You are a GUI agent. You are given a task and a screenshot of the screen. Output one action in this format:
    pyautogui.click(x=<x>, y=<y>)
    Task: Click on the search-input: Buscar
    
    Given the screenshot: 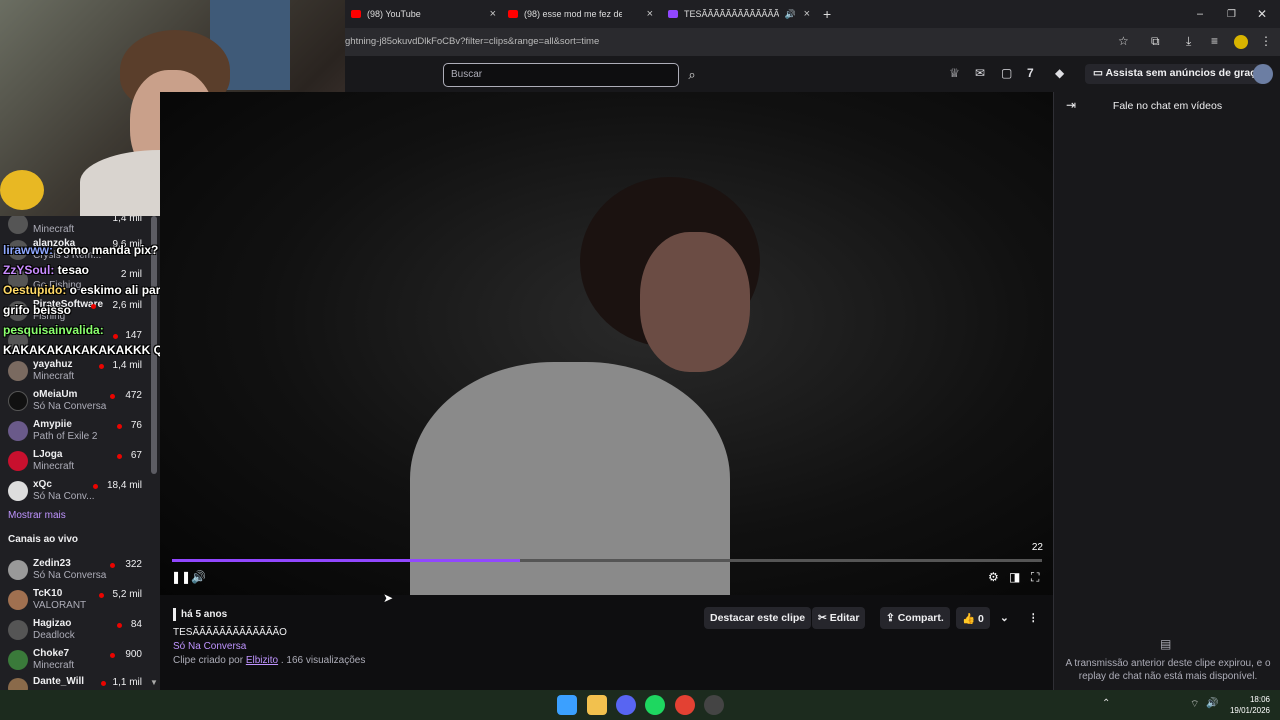 What is the action you would take?
    pyautogui.click(x=561, y=75)
    